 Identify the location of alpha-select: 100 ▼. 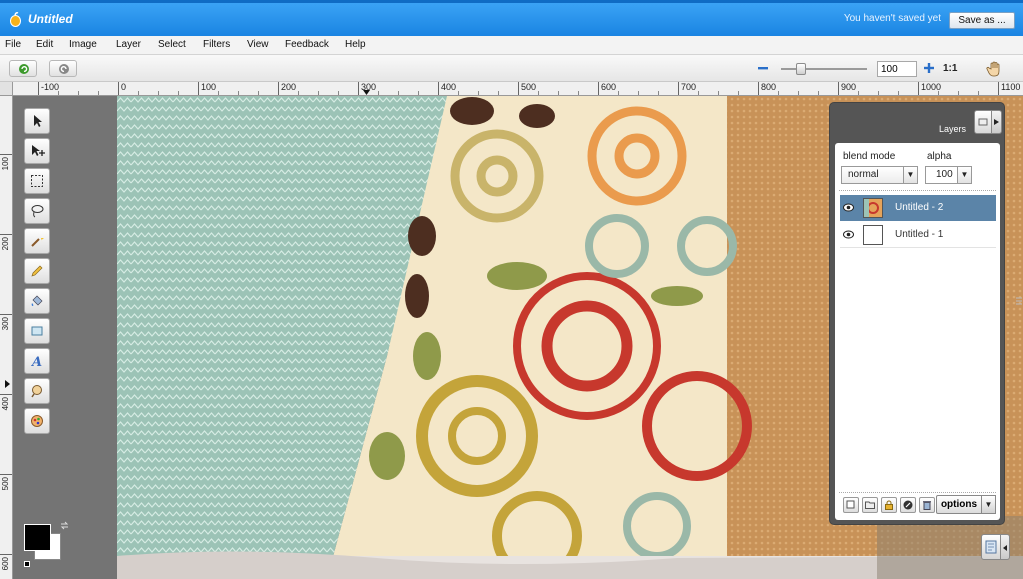
(948, 175).